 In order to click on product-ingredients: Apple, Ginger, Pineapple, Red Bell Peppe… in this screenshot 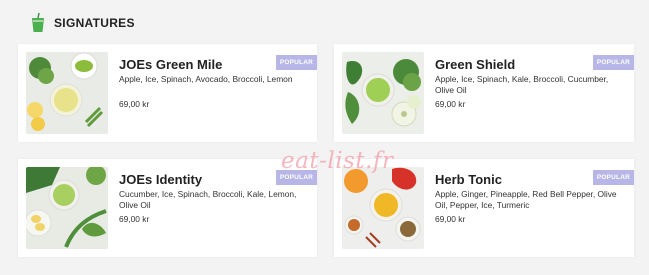, I will do `click(526, 199)`.